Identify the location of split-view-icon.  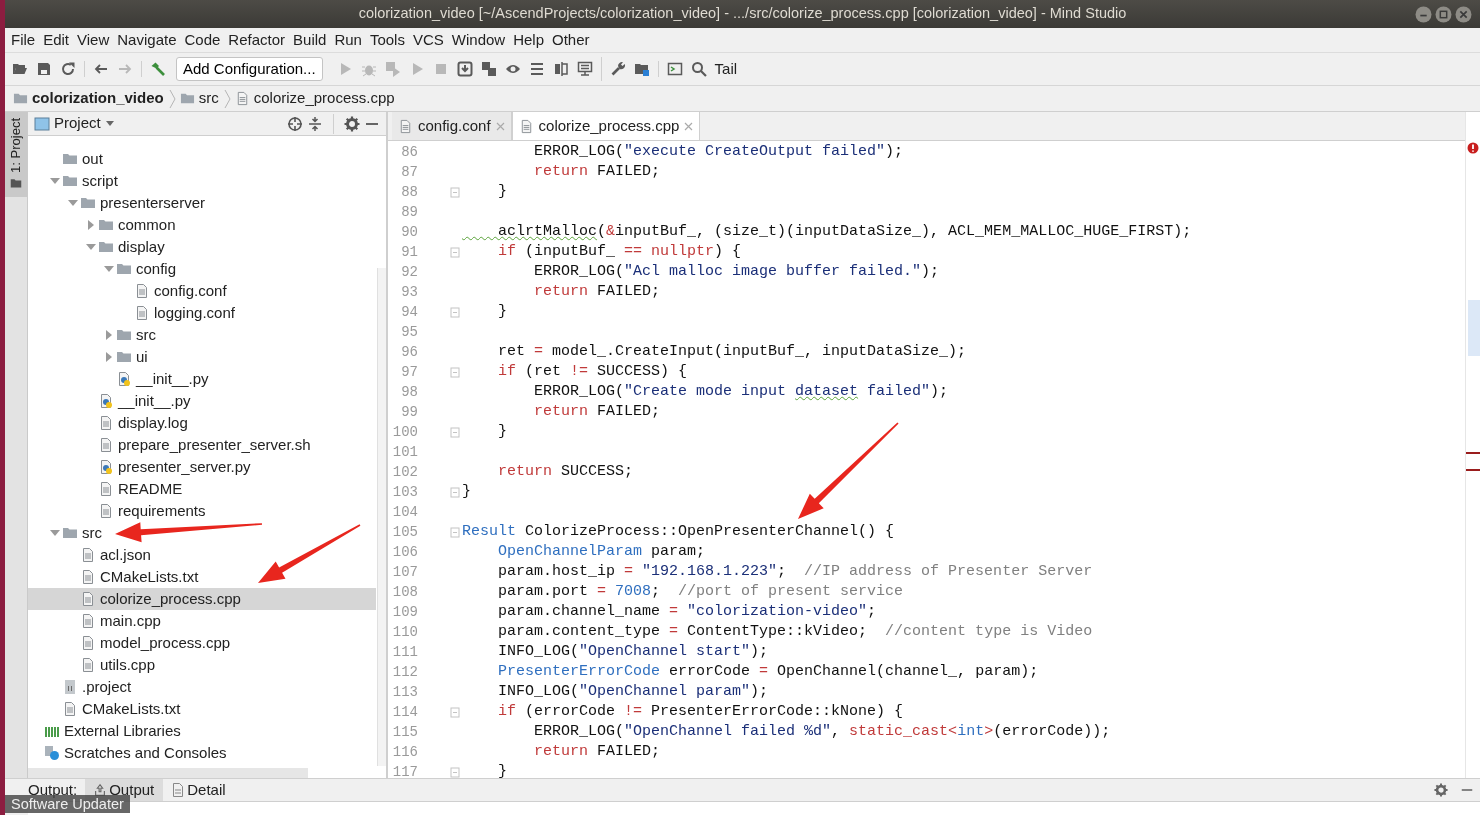
(560, 69).